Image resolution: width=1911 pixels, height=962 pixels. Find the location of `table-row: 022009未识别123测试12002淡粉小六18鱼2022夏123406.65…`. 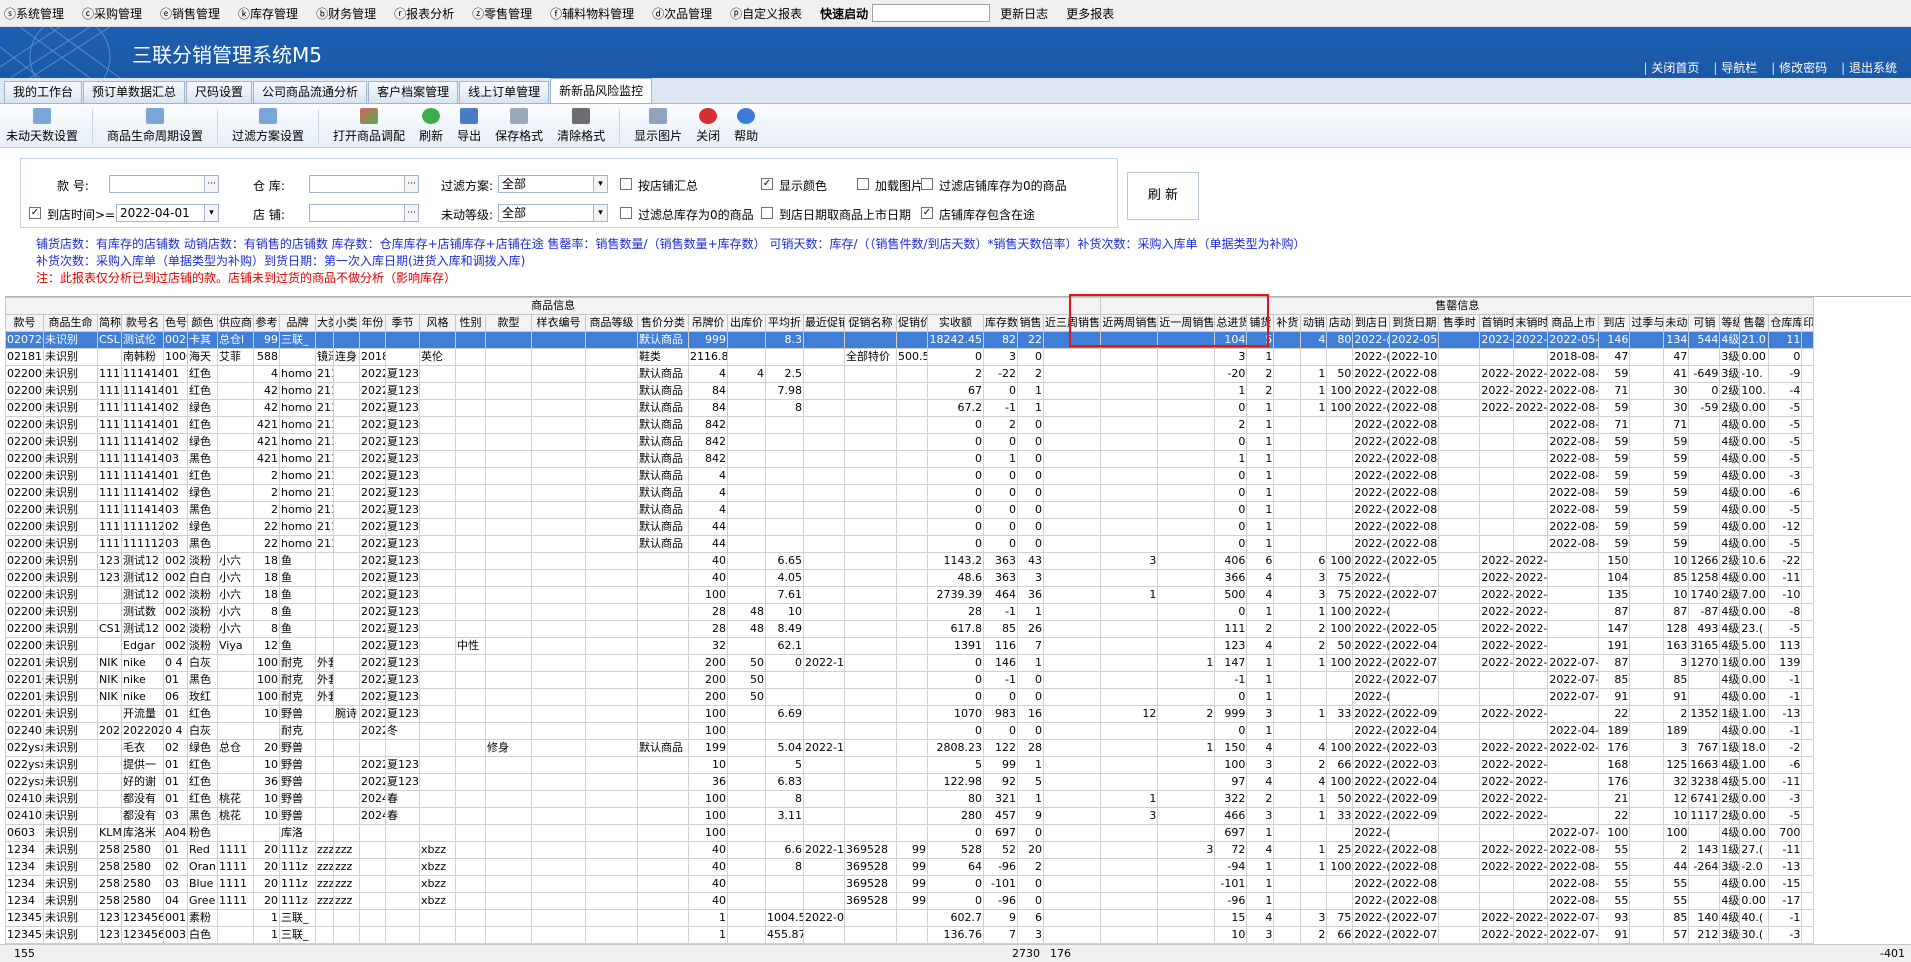

table-row: 022009未识别123测试12002淡粉小六18鱼2022夏123406.65… is located at coordinates (910, 561).